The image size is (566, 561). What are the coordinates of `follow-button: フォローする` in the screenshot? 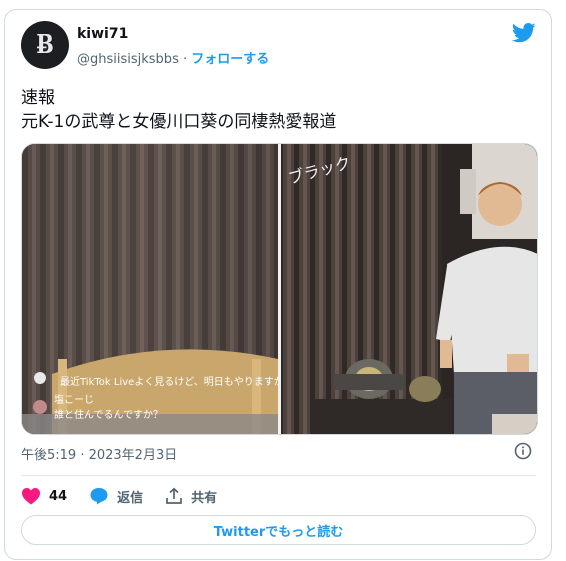 It's located at (230, 59).